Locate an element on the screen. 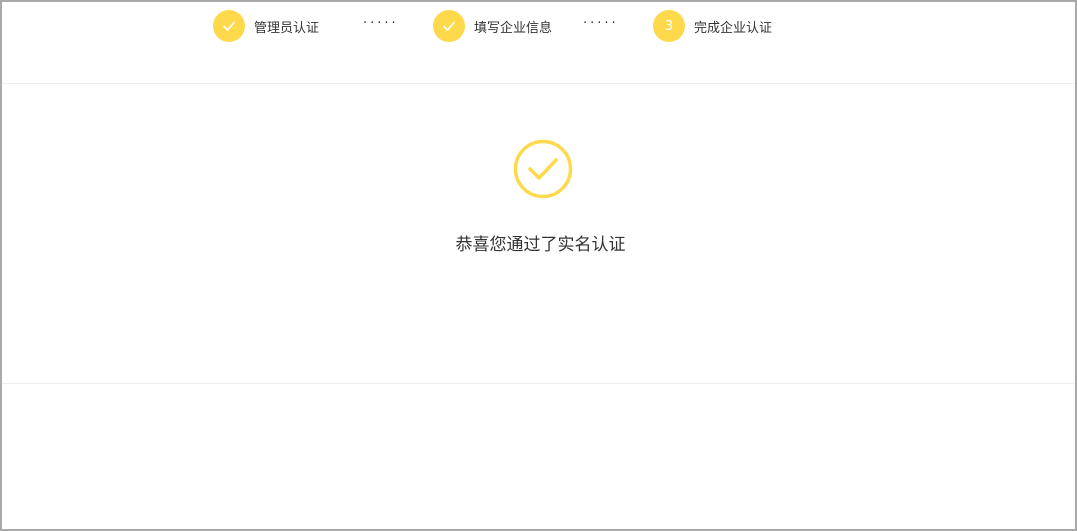 This screenshot has width=1077, height=531. step-company-info: 填写企业信息 is located at coordinates (492, 26).